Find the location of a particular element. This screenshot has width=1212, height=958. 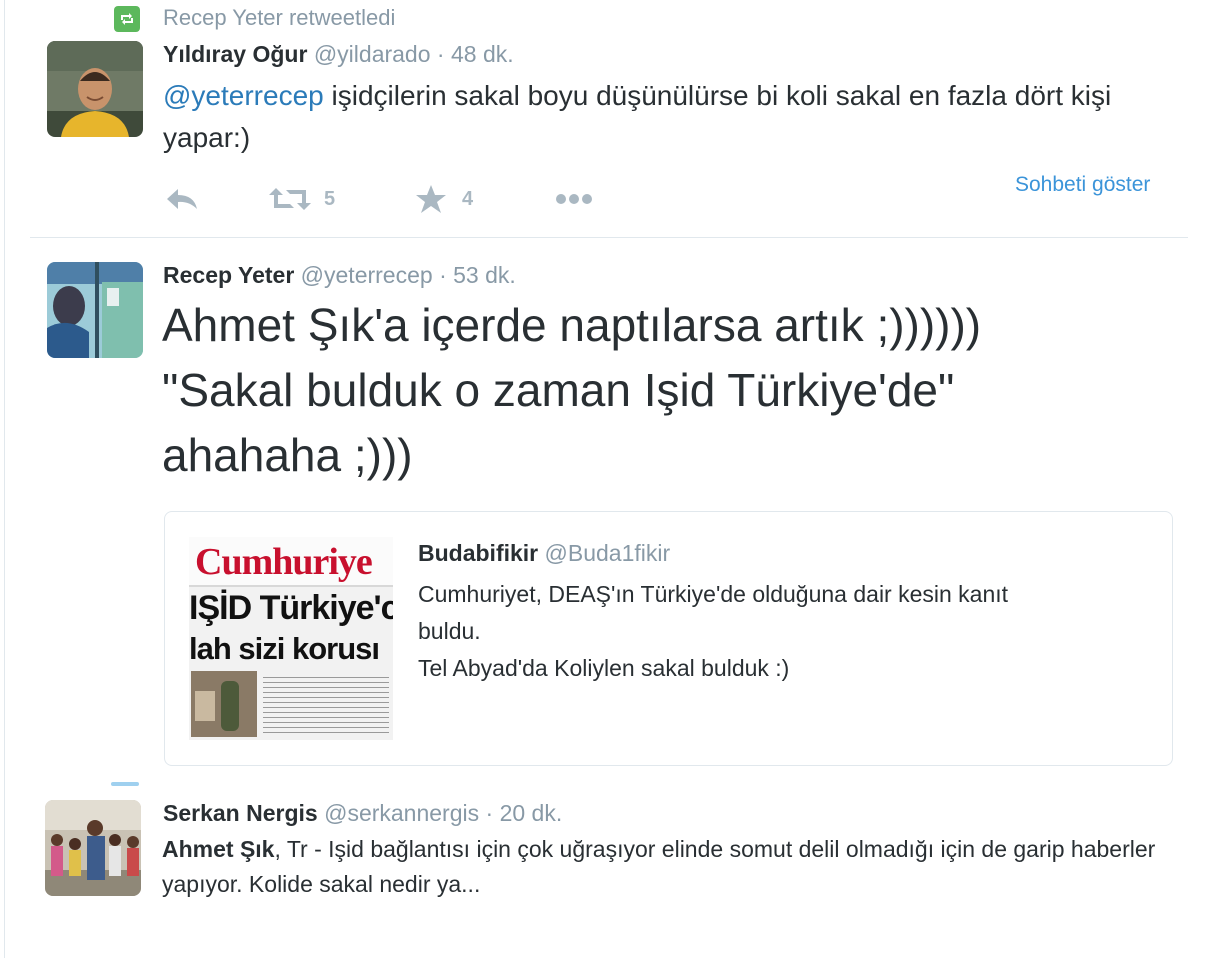

tweet-timestamp: 20 dk. is located at coordinates (531, 813).